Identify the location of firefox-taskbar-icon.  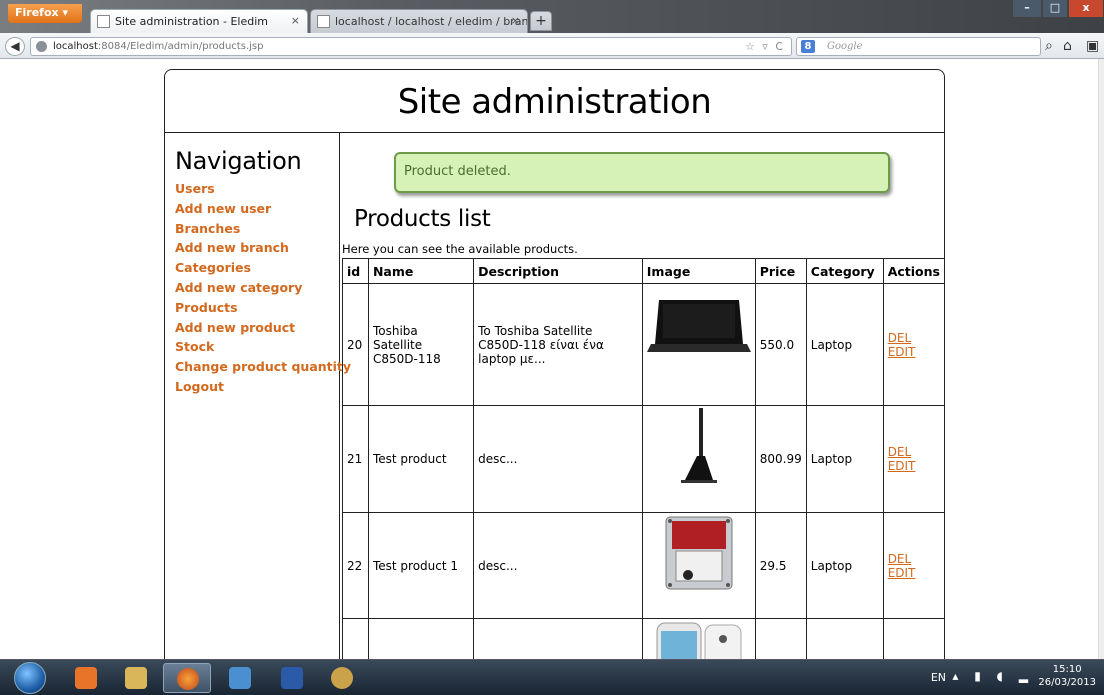
(187, 678).